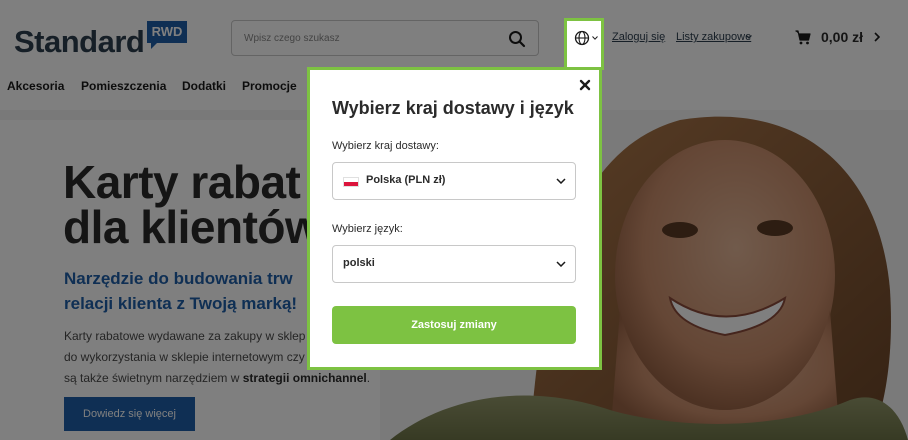 This screenshot has height=440, width=908. Describe the element at coordinates (454, 325) in the screenshot. I see `apply-changes-button: Zastosuj zmiany` at that location.